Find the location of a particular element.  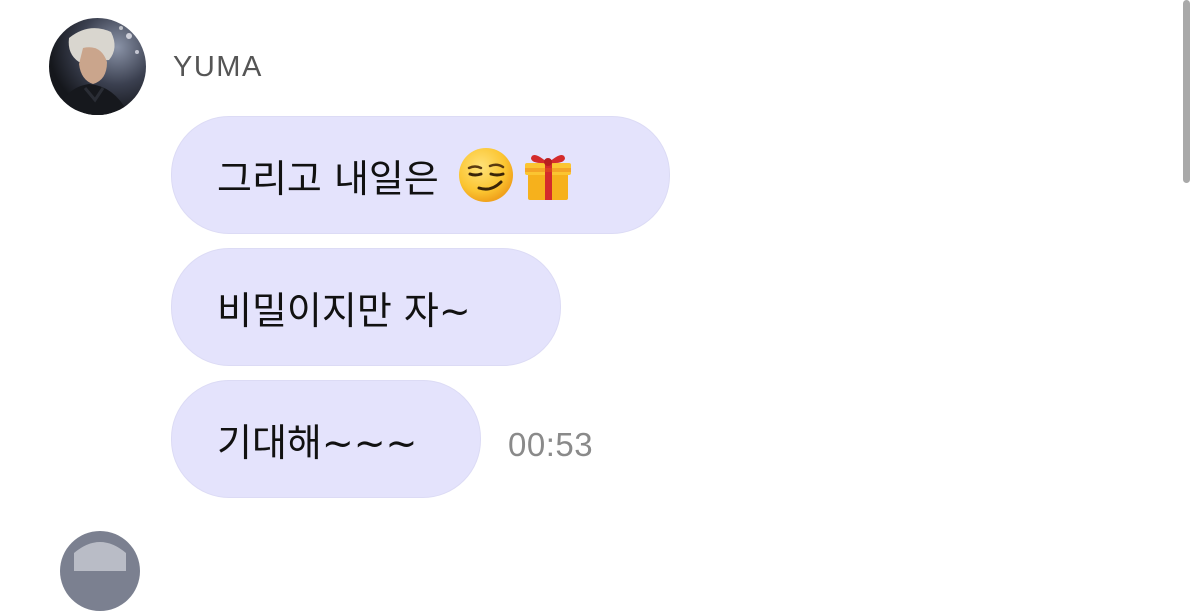

message-bubble: 비밀이지만 자~ is located at coordinates (366, 307).